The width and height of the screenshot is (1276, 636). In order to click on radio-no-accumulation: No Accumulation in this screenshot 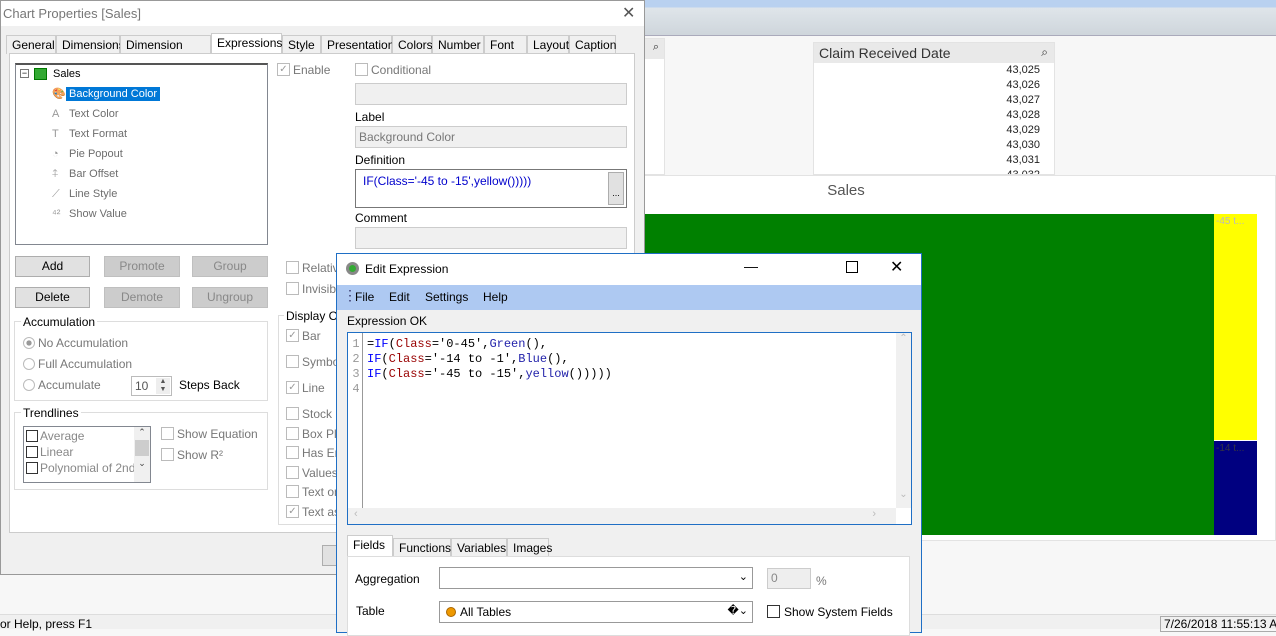, I will do `click(75, 343)`.